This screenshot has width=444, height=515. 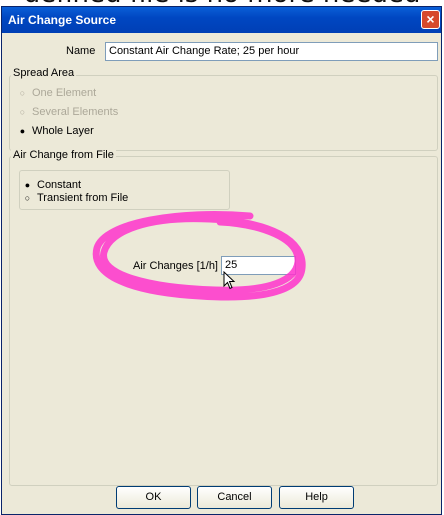 What do you see at coordinates (175, 266) in the screenshot?
I see `air-changes-label: Air Changes [1/h]` at bounding box center [175, 266].